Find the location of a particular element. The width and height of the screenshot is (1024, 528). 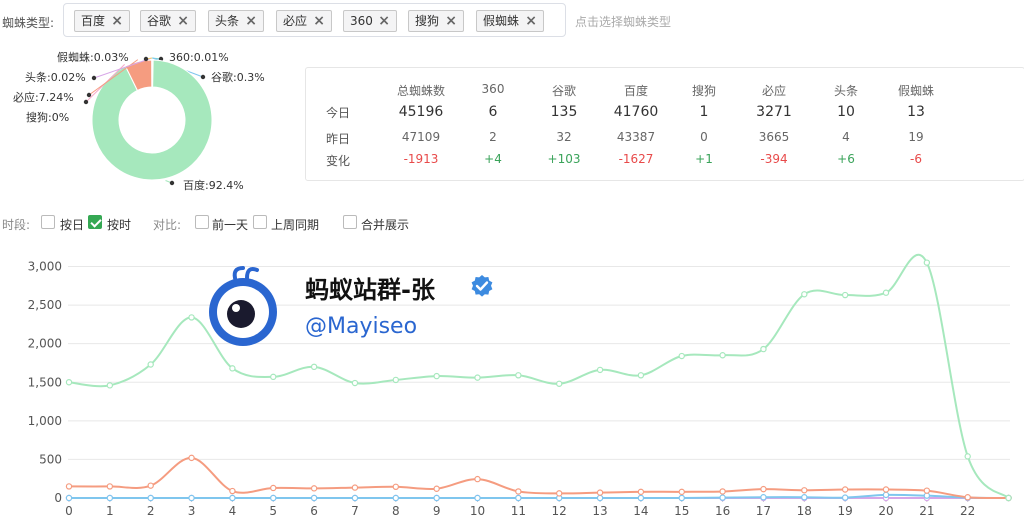

prev-day-label: 前一天 is located at coordinates (230, 224).